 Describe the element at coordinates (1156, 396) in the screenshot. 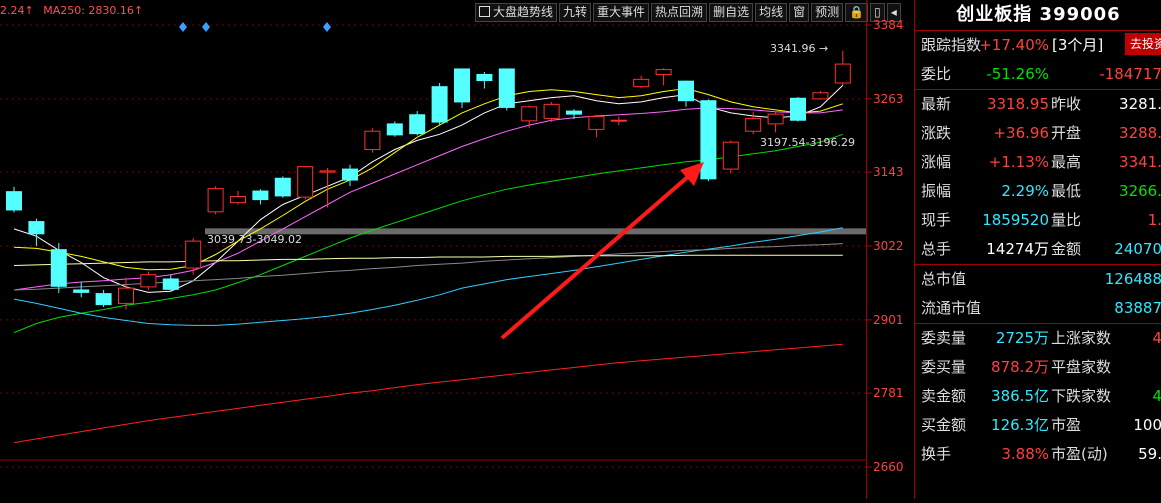

I see `quote-value-2: 4` at that location.